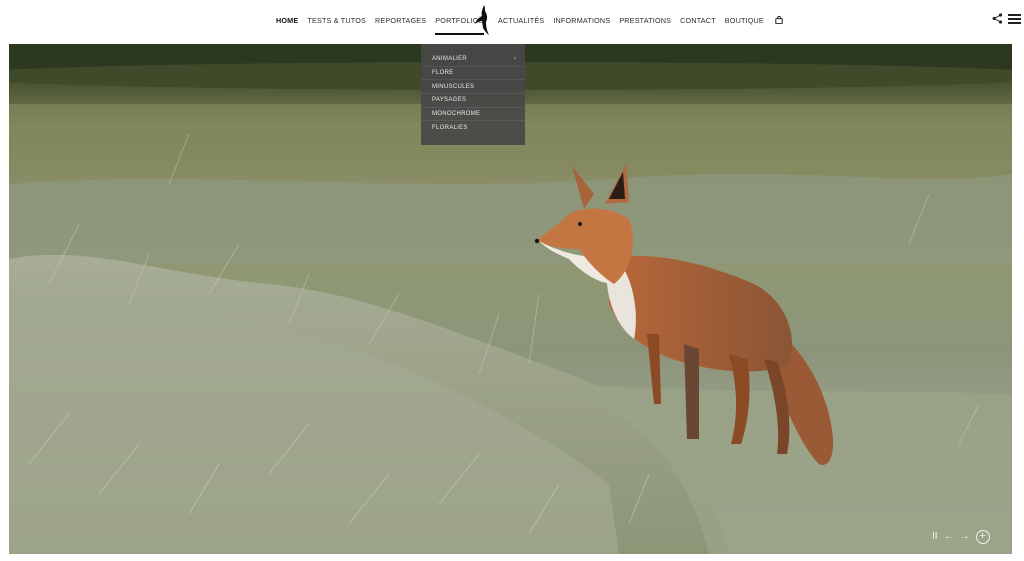  What do you see at coordinates (997, 18) in the screenshot?
I see `share-icon` at bounding box center [997, 18].